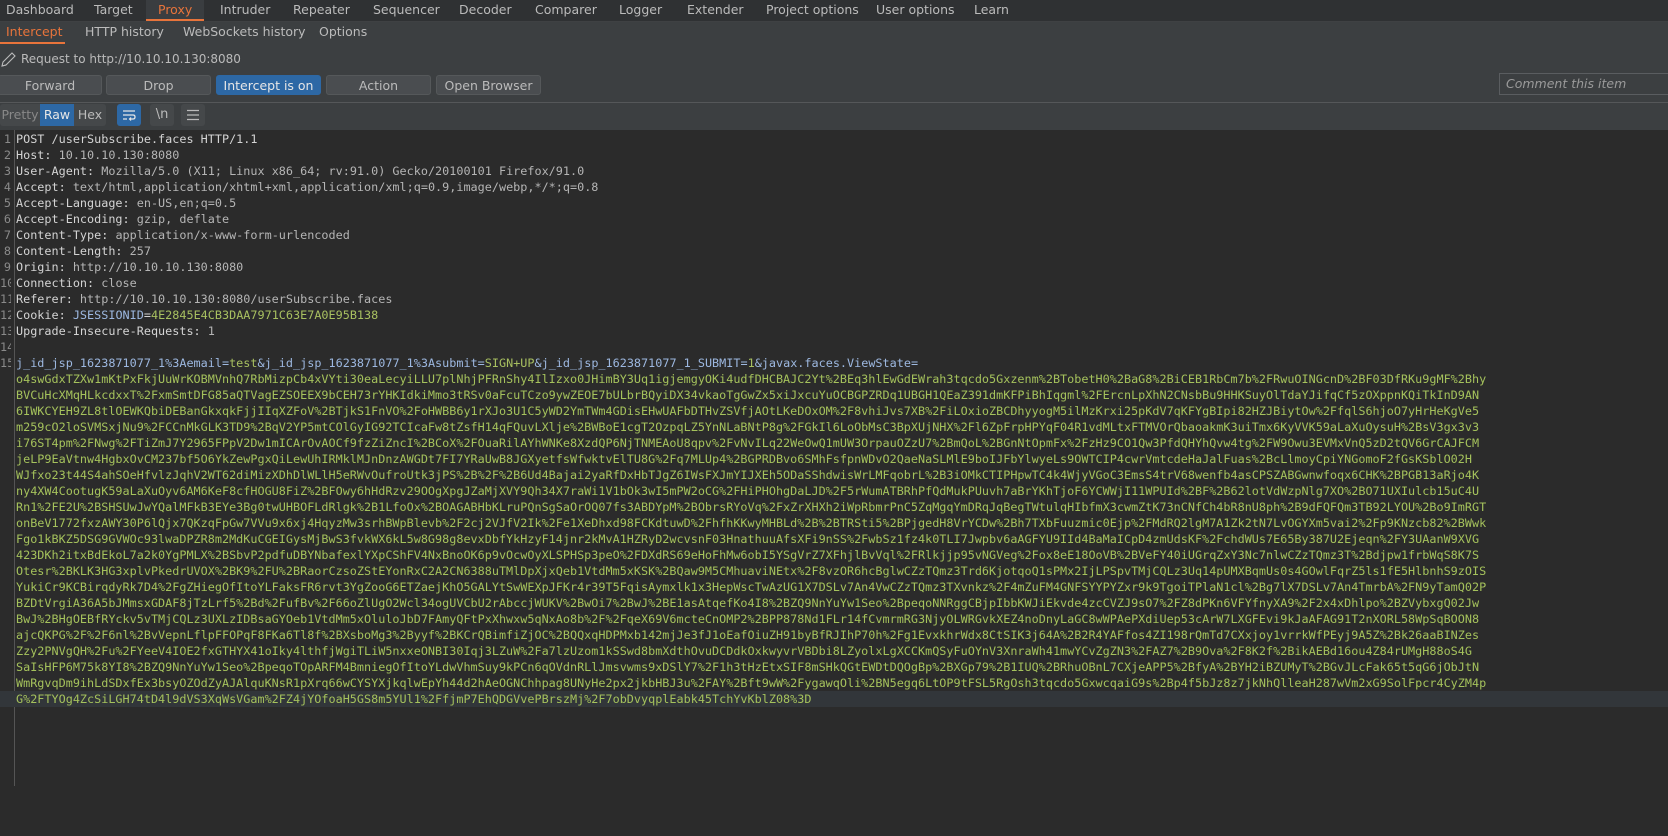 This screenshot has width=1668, height=836. What do you see at coordinates (5, 363) in the screenshot?
I see `line-number: 15` at bounding box center [5, 363].